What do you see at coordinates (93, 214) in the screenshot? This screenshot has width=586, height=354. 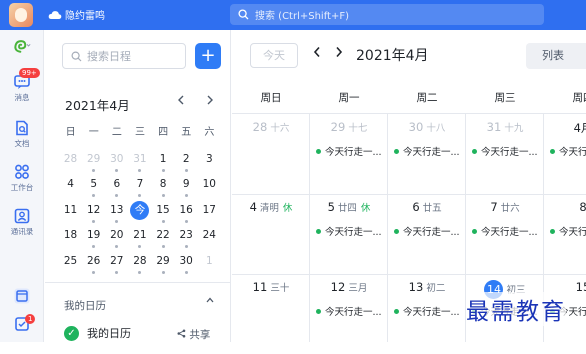 I see `mini-day: 12` at bounding box center [93, 214].